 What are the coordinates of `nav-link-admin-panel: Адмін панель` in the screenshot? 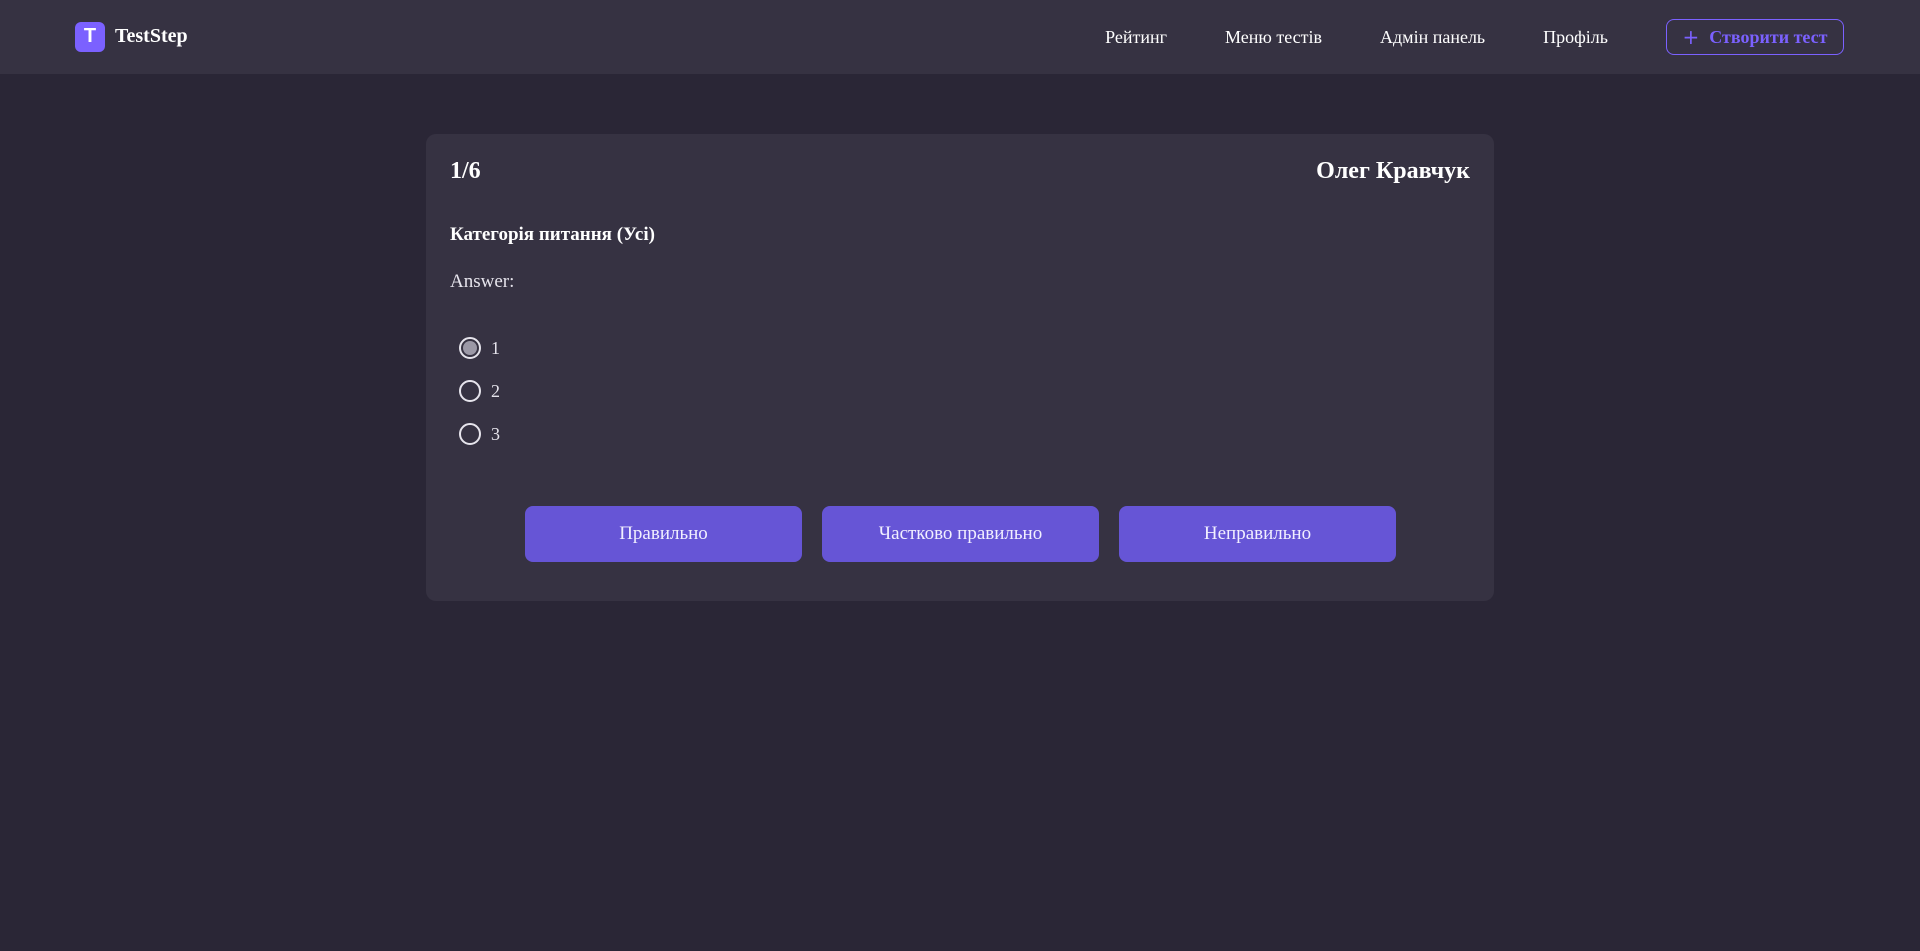 It's located at (1432, 37).